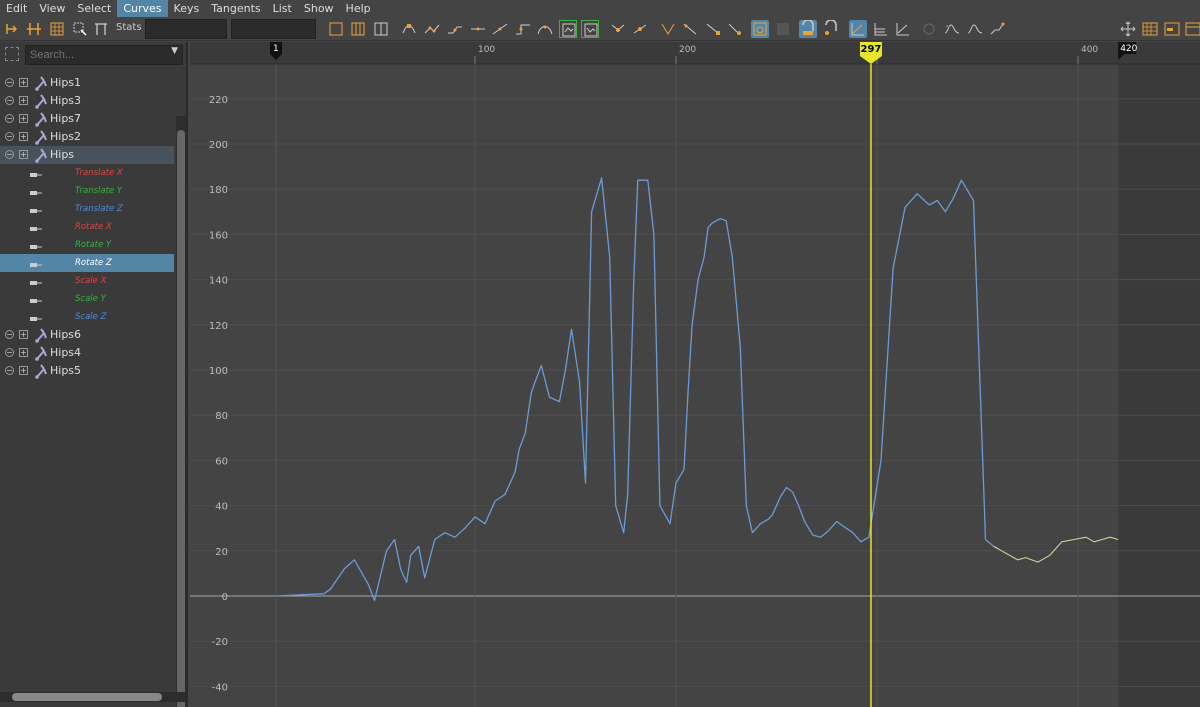  I want to click on vertical-scroll-thumb, so click(181, 418).